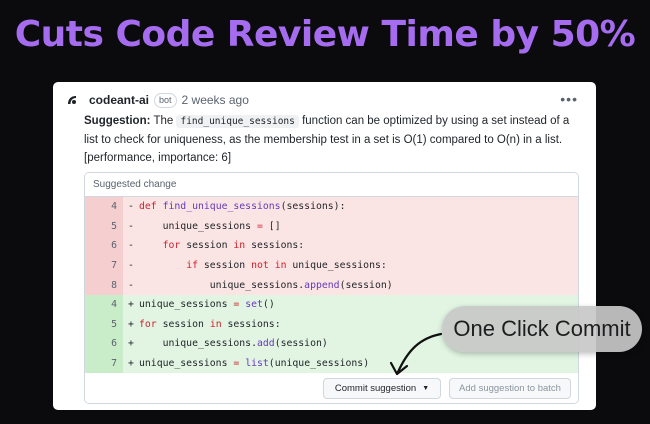  I want to click on code-line: unique_sessions = [], so click(221, 226).